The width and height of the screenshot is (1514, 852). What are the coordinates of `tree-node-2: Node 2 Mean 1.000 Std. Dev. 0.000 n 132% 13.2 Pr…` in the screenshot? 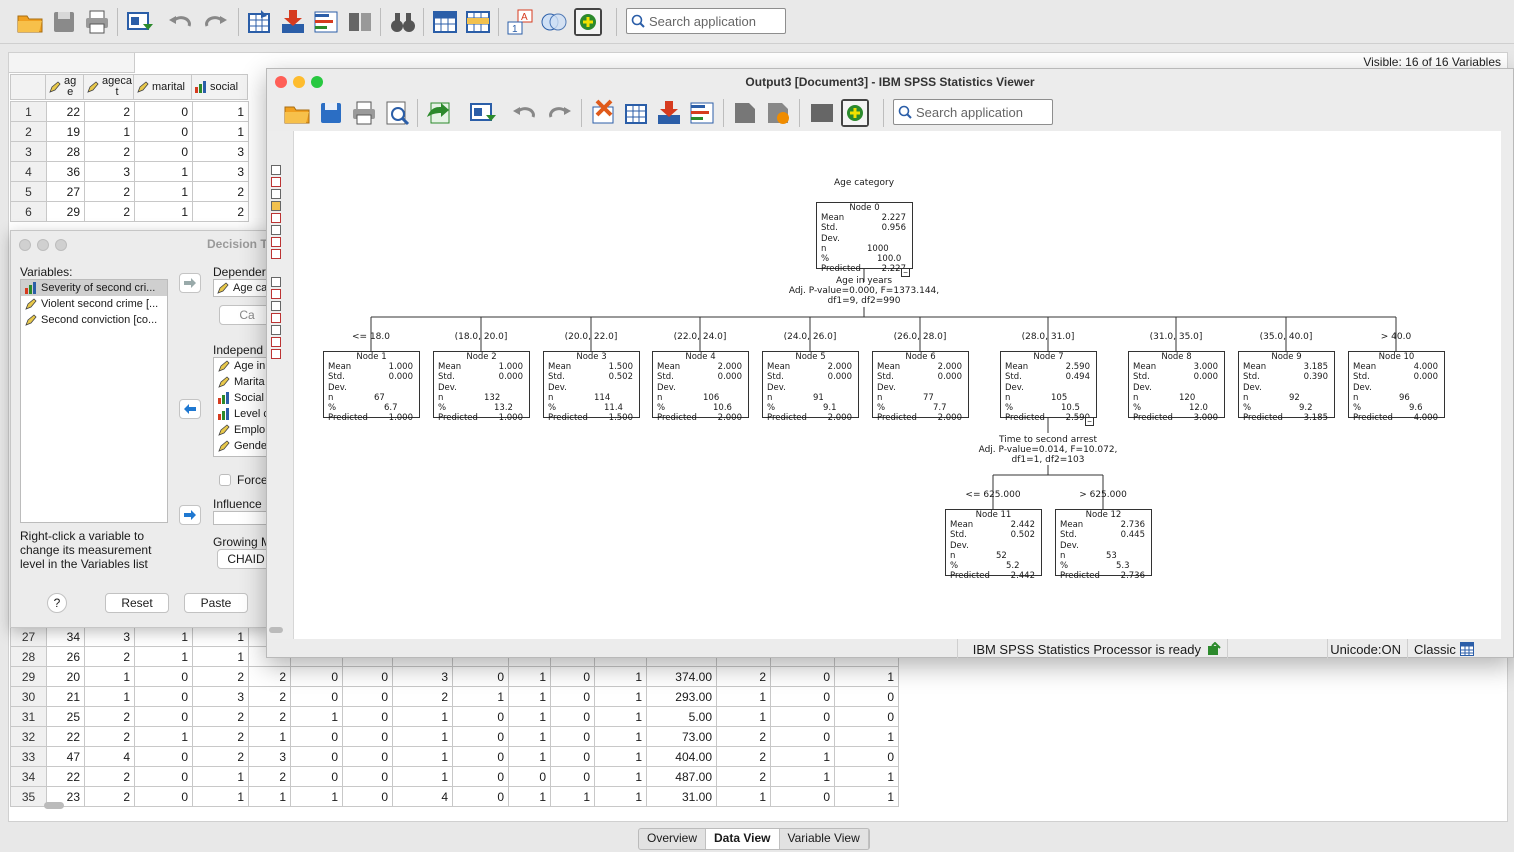 It's located at (481, 387).